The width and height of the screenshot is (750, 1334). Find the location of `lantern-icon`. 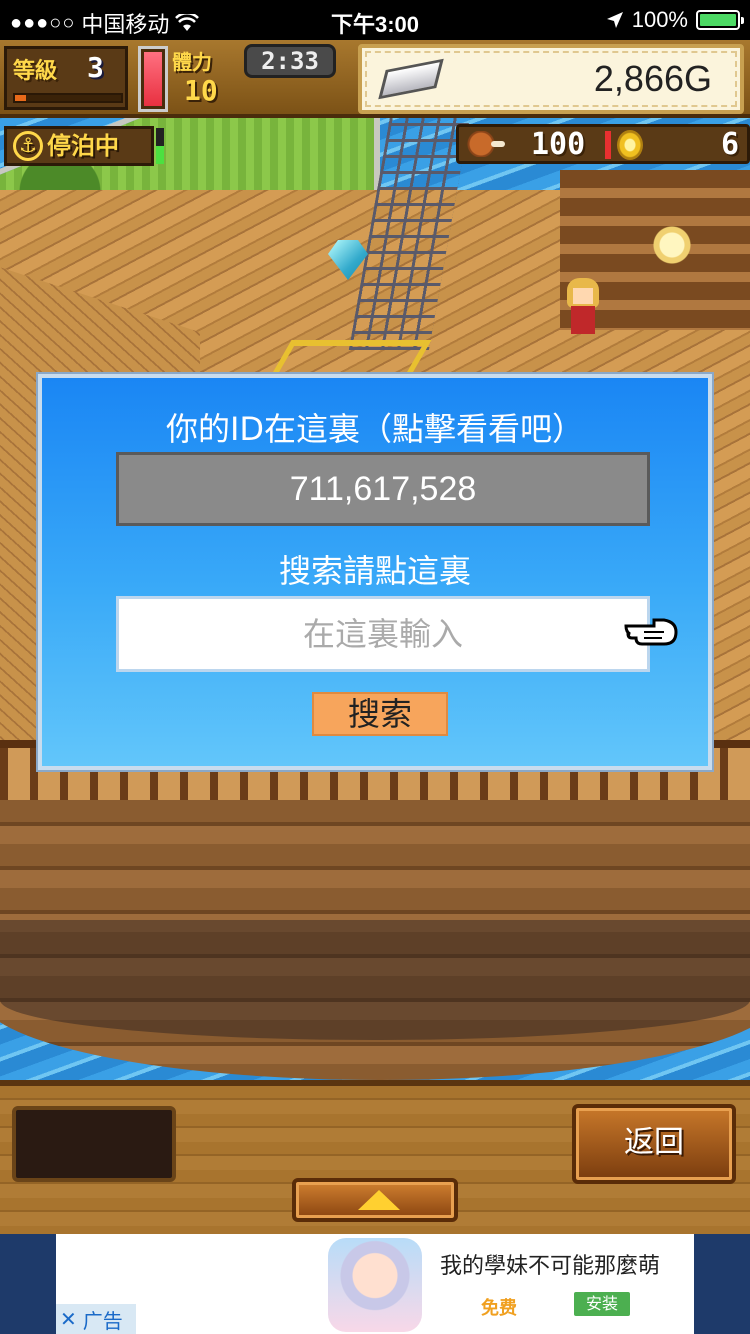

lantern-icon is located at coordinates (672, 245).